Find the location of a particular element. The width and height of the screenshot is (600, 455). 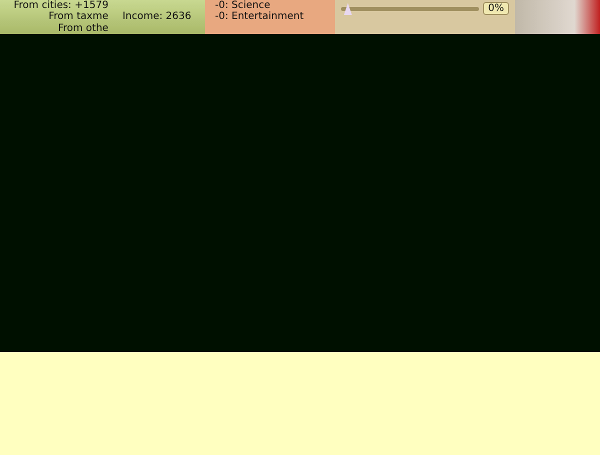

income-source: From cities: +1579 is located at coordinates (60, 6).